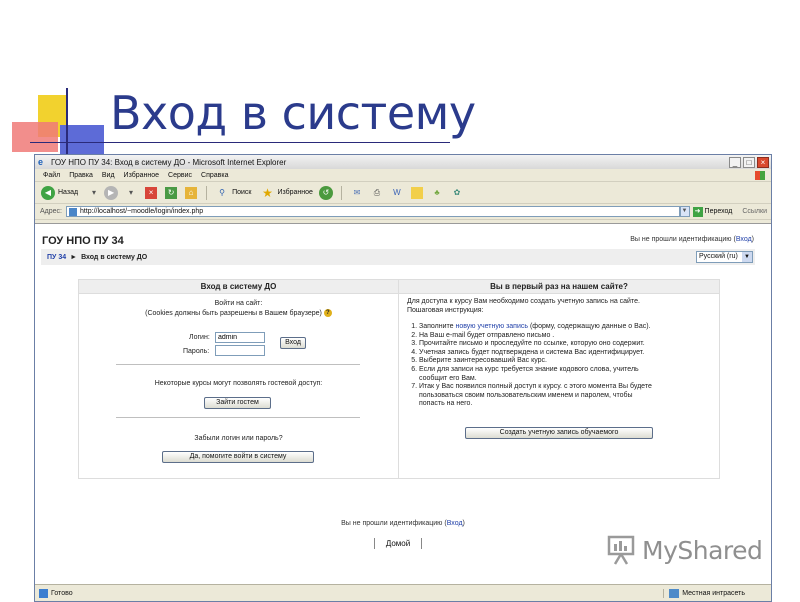 This screenshot has width=800, height=602. What do you see at coordinates (267, 193) in the screenshot?
I see `favorites-star-icon: ★` at bounding box center [267, 193].